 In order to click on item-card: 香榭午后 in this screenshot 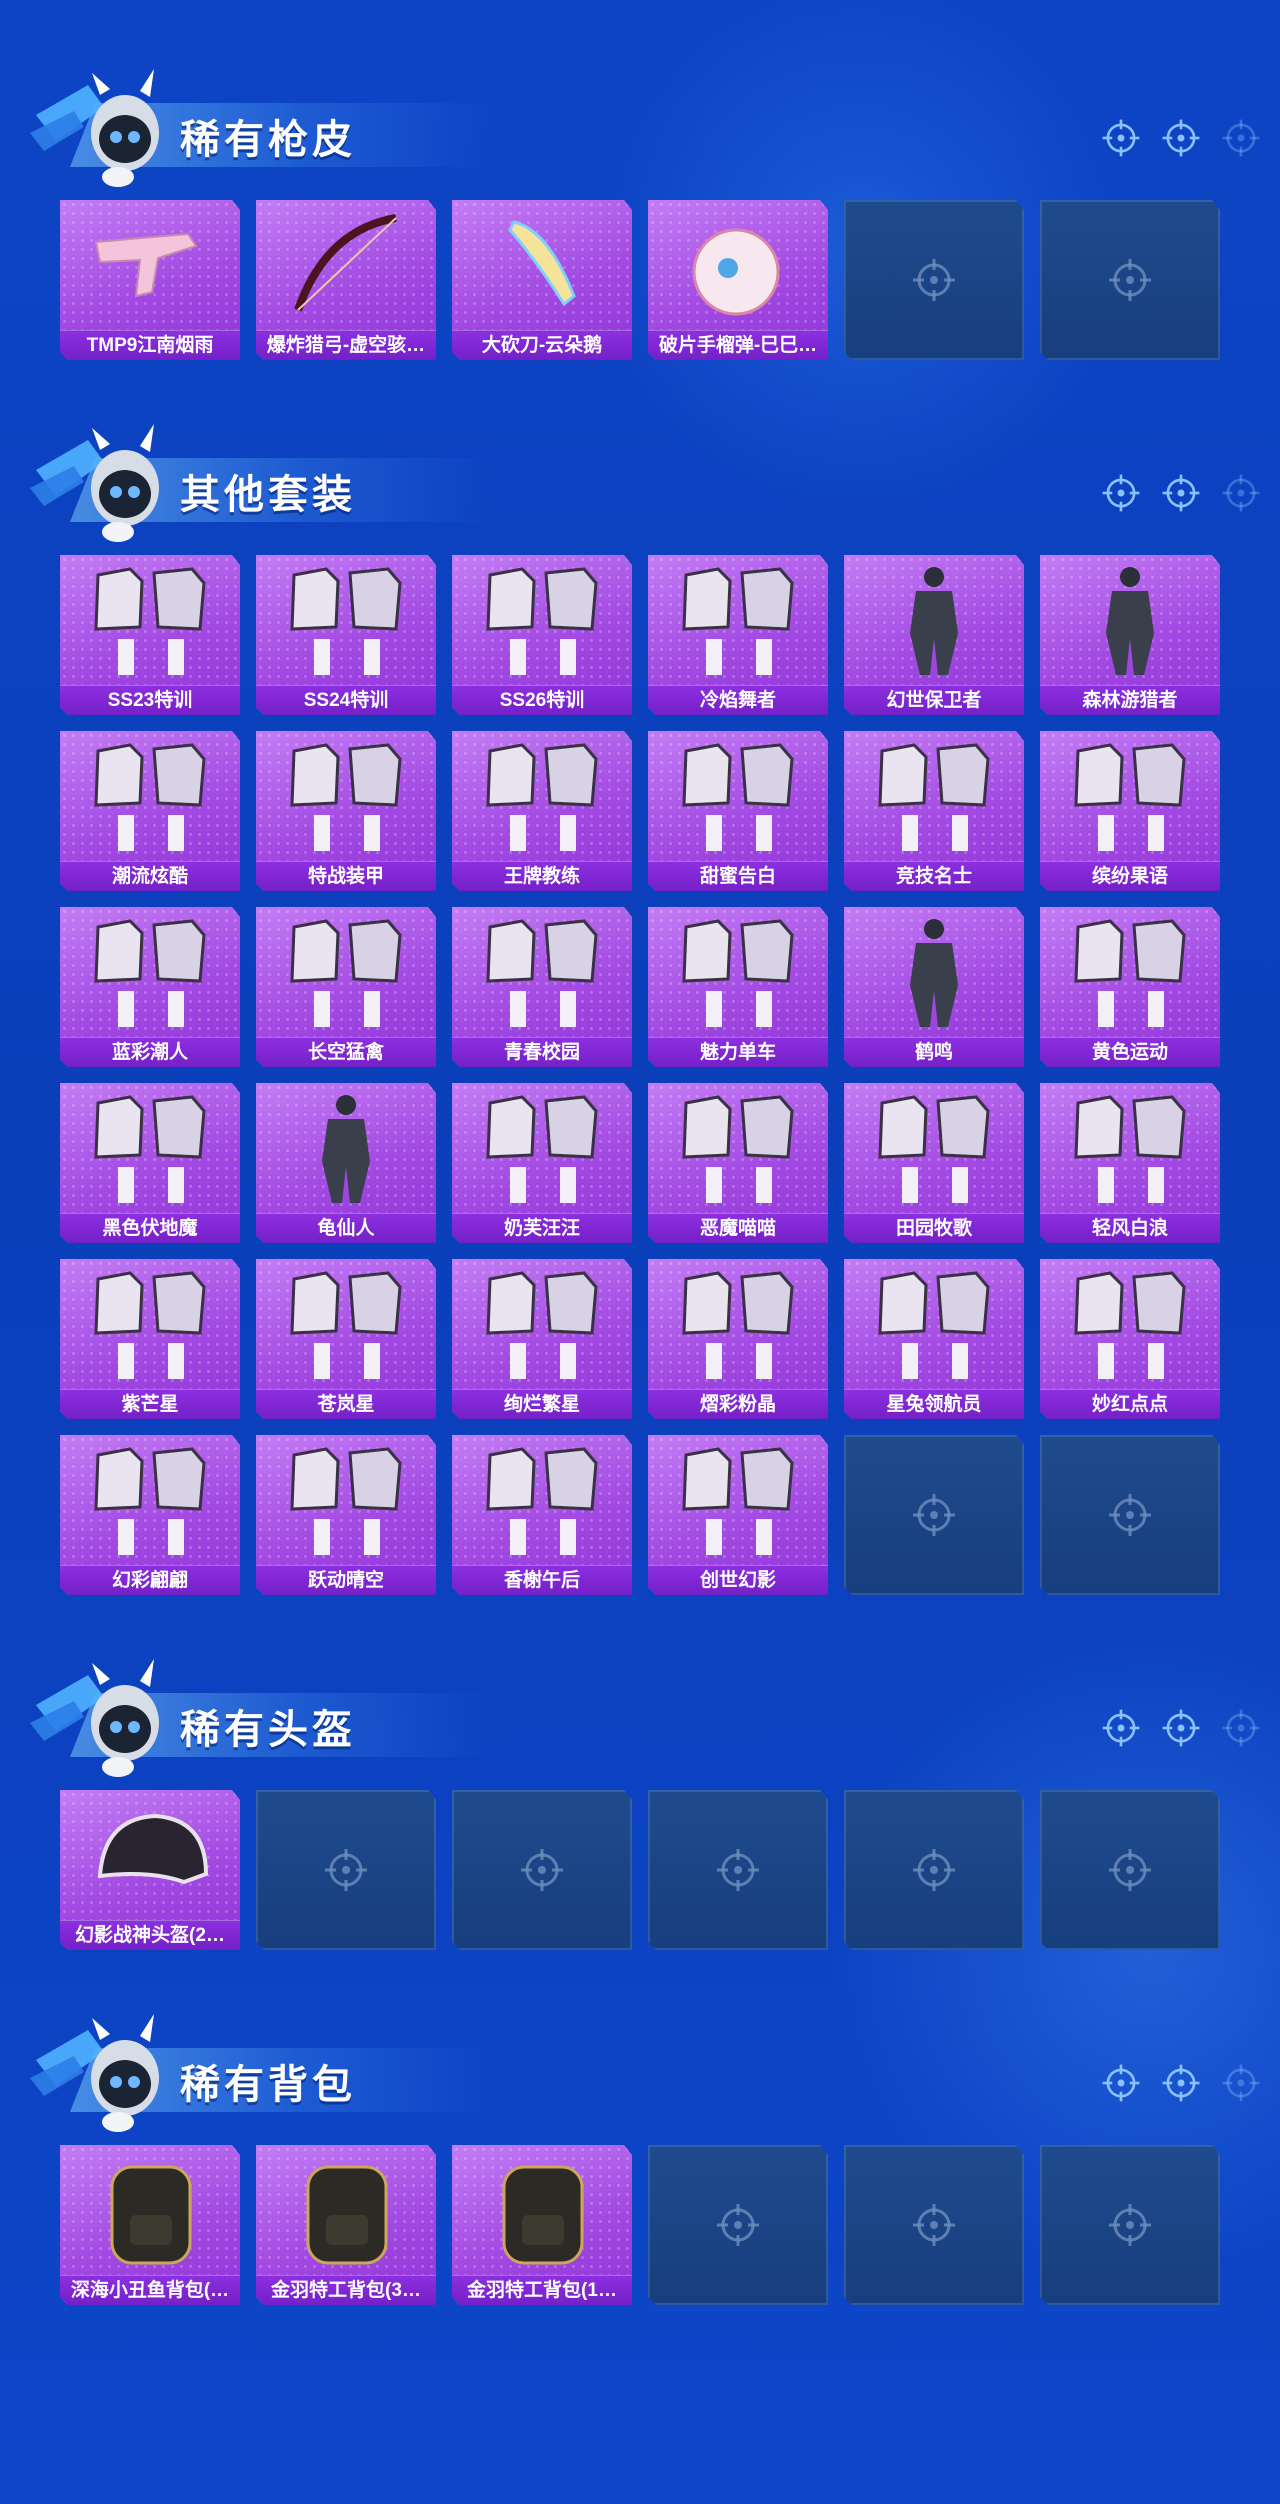, I will do `click(542, 1515)`.